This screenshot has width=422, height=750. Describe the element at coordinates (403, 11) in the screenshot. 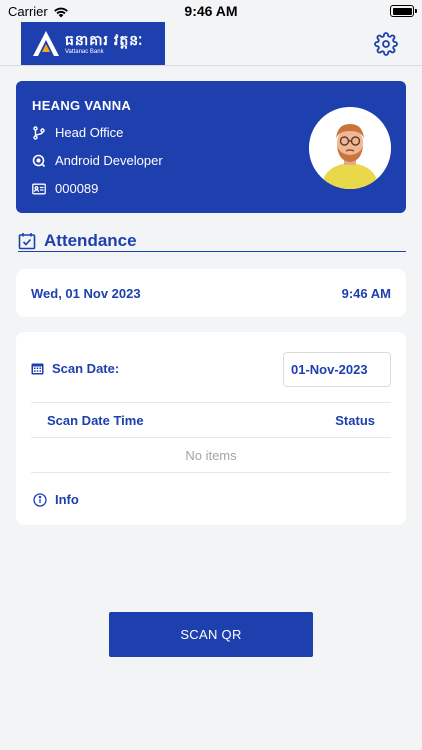

I see `battery-icon` at that location.